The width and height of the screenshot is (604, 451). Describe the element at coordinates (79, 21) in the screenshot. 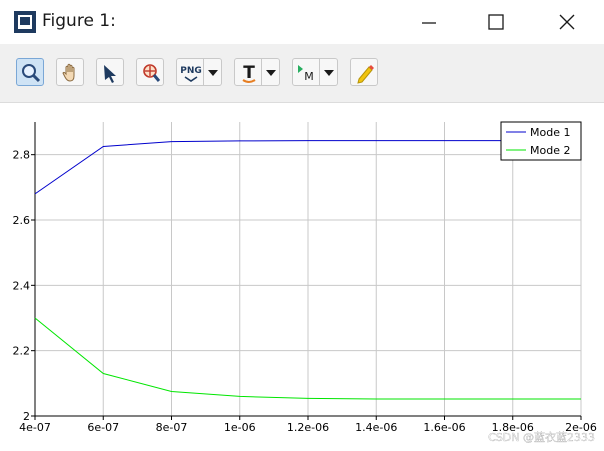

I see `window-title: Figure 1:` at that location.